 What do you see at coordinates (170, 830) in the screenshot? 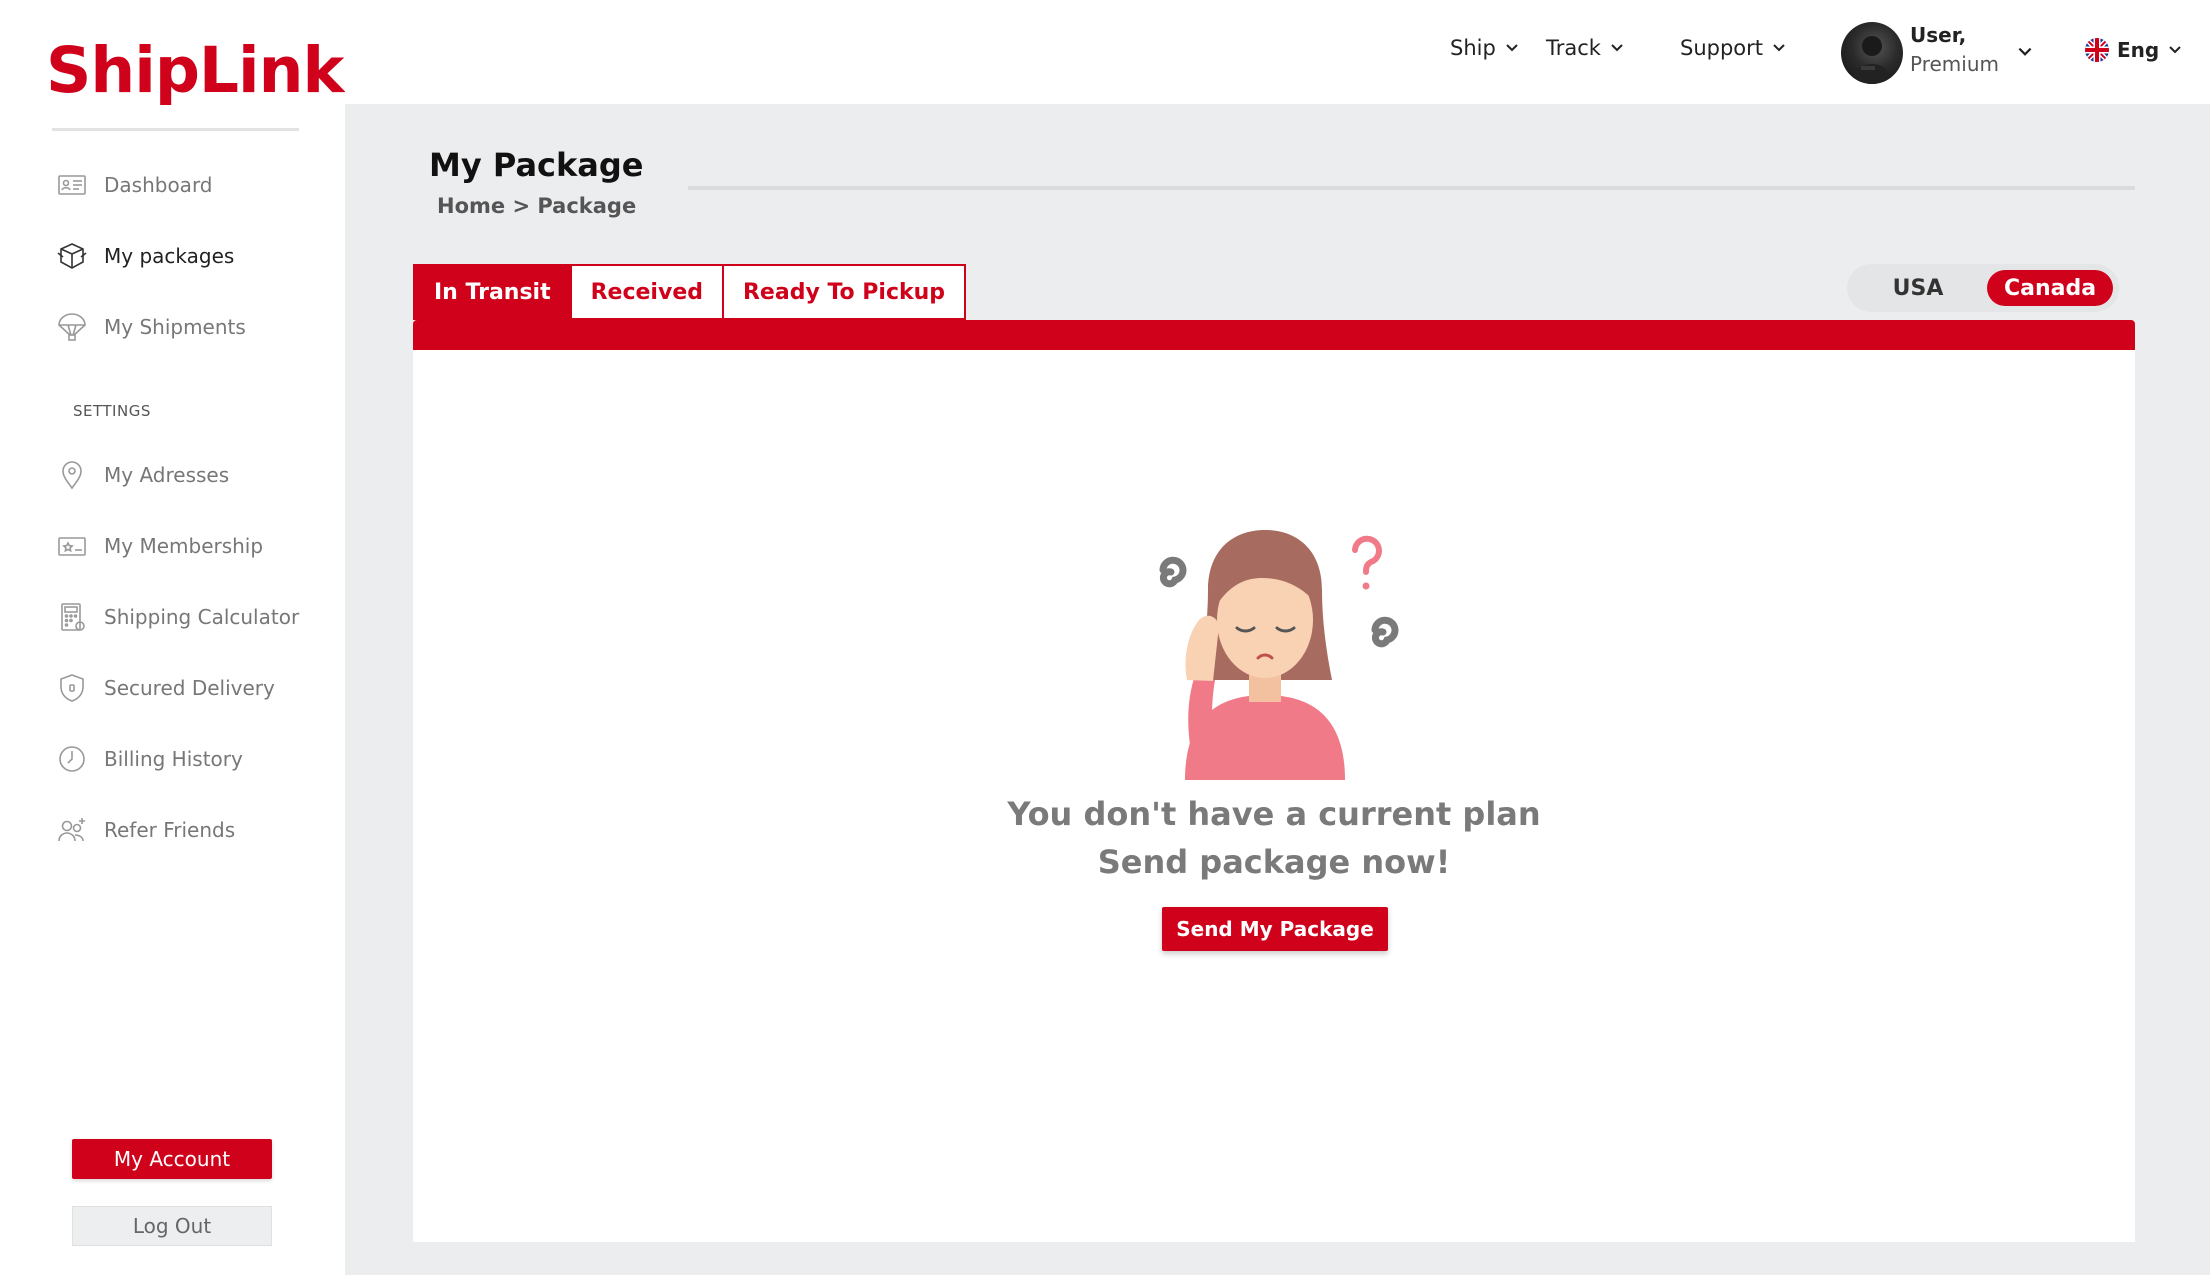
I see `sidebar-item-label: Refer Friends` at bounding box center [170, 830].